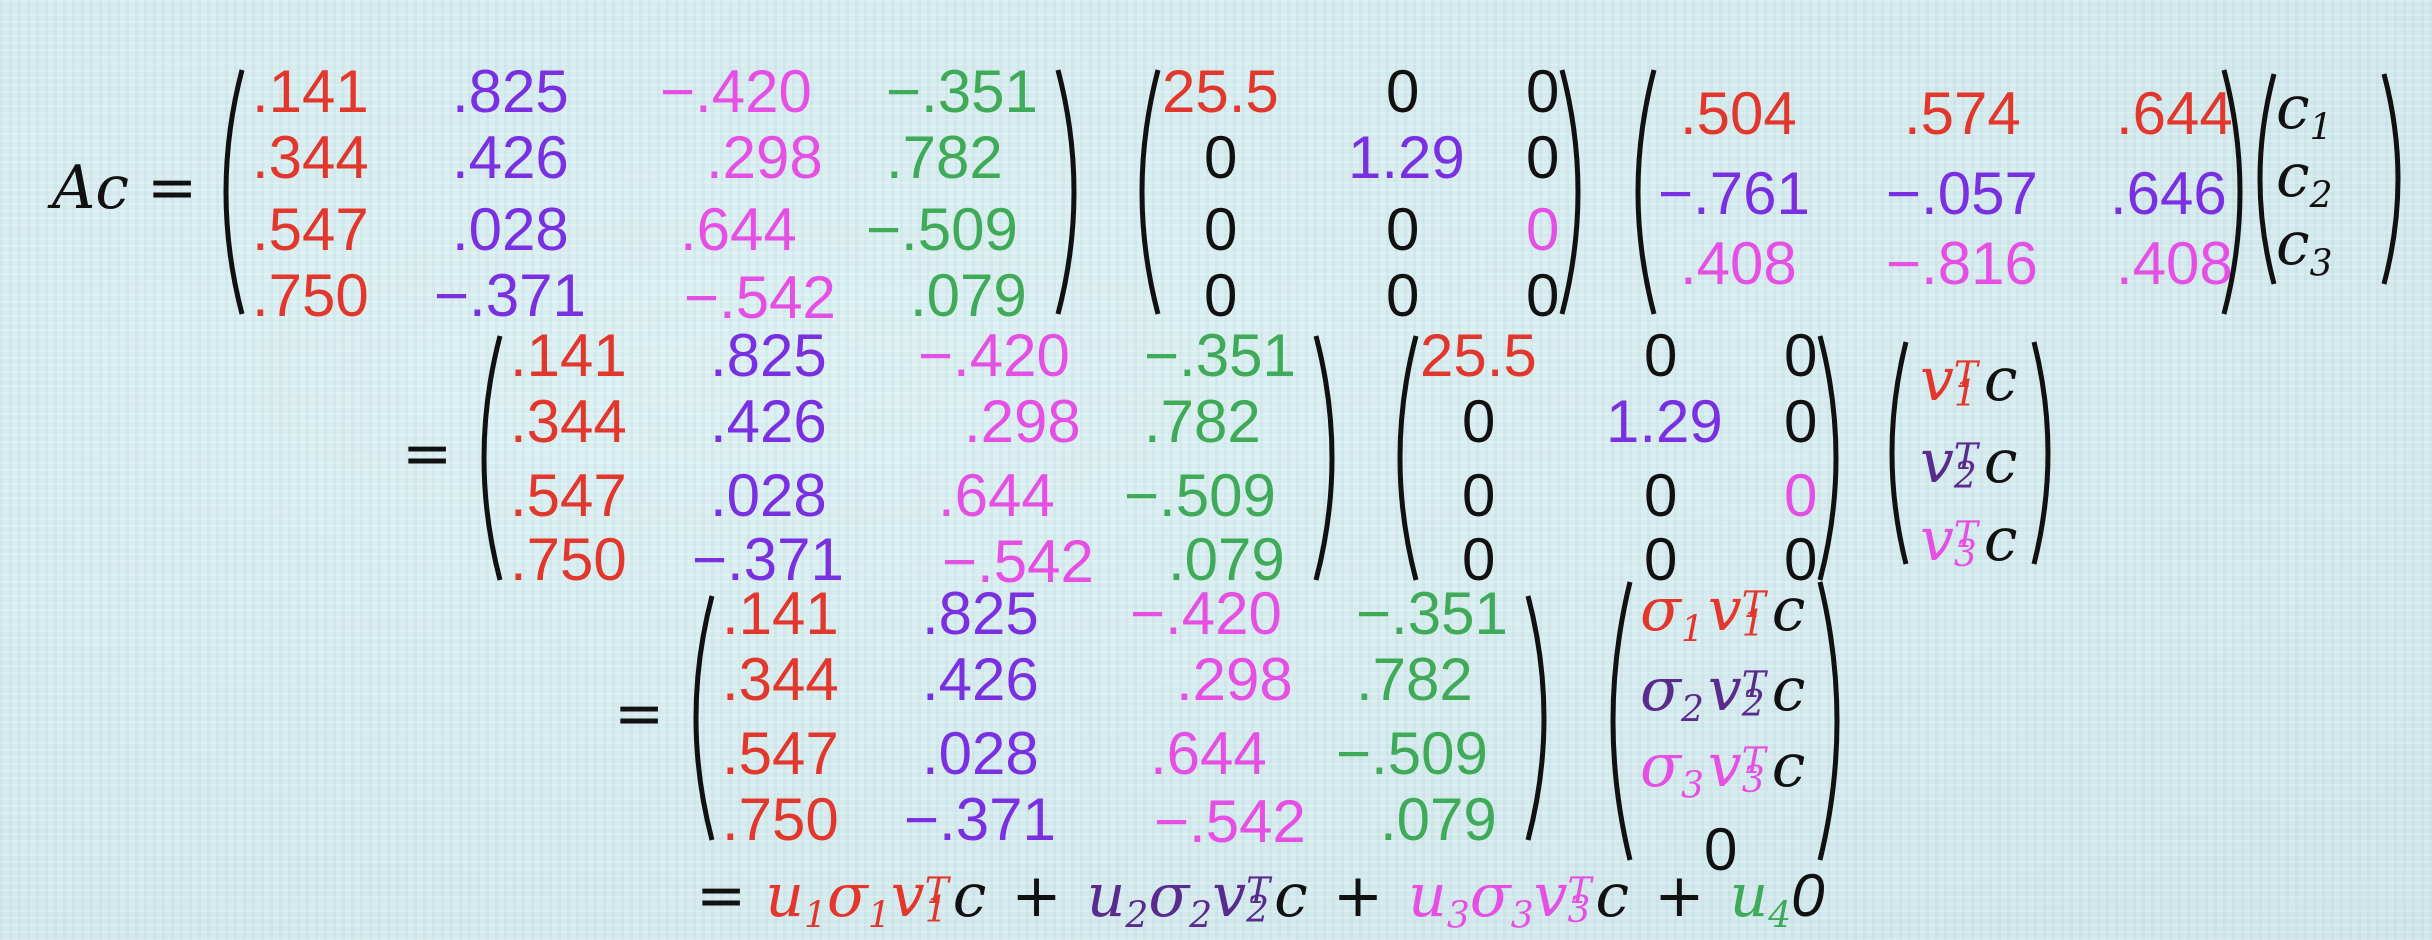 The image size is (2432, 940). I want to click on vector-c-entry: c3, so click(2304, 247).